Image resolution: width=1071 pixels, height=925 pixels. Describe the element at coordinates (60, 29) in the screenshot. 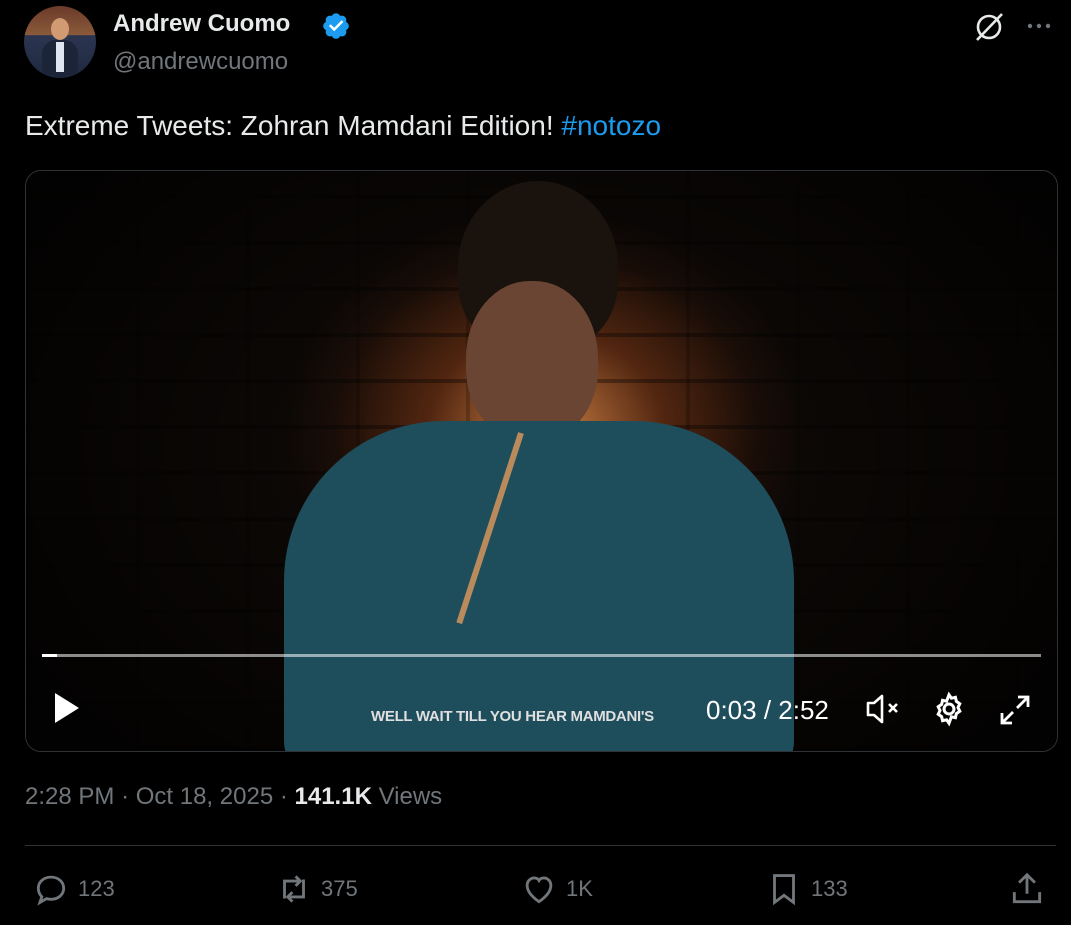

I see `avatar-head` at that location.